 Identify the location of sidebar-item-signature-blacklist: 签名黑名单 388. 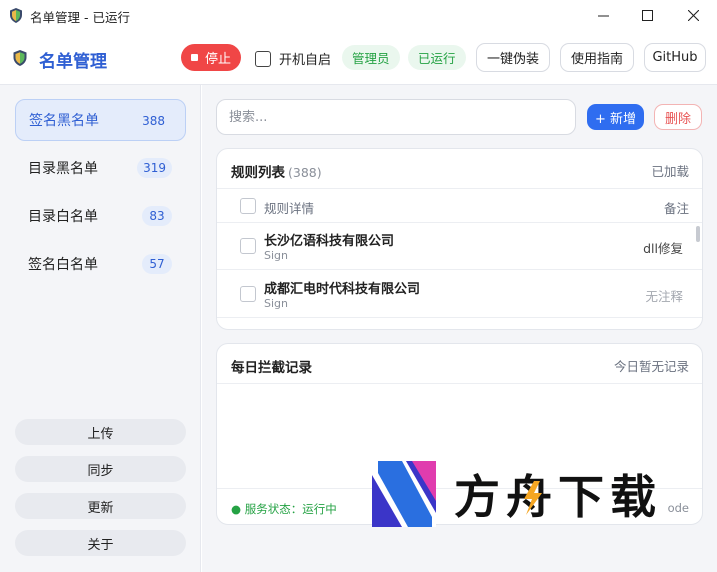
(100, 120).